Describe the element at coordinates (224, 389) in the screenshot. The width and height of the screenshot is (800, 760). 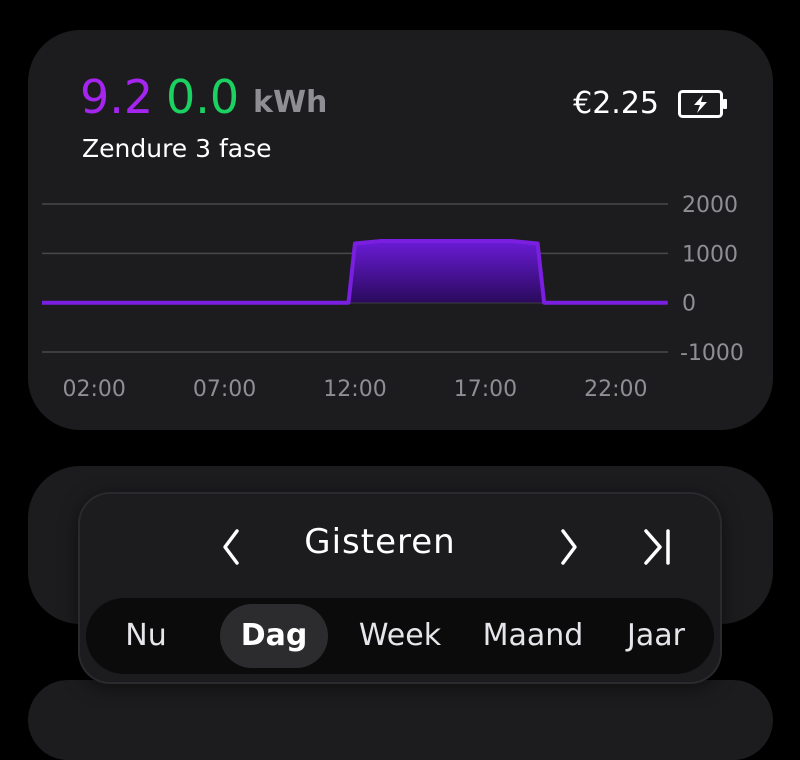
I see `x-tick-label: 07:00` at that location.